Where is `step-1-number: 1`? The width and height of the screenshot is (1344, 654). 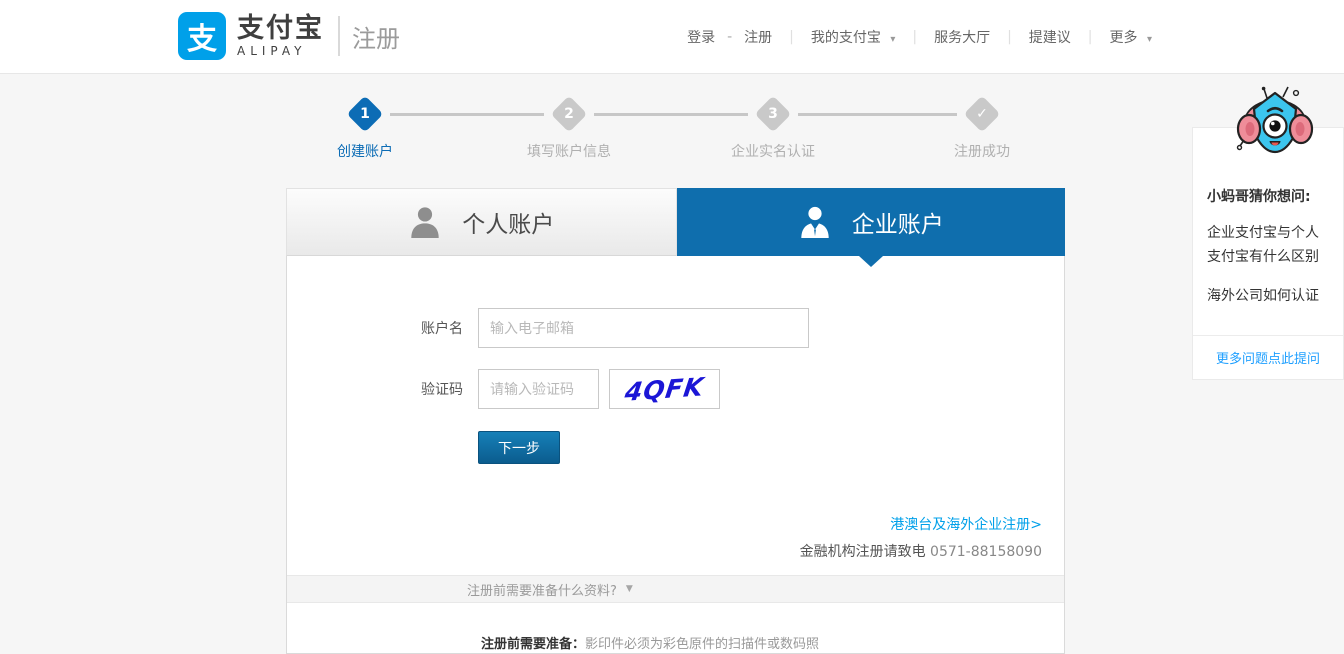 step-1-number: 1 is located at coordinates (365, 114).